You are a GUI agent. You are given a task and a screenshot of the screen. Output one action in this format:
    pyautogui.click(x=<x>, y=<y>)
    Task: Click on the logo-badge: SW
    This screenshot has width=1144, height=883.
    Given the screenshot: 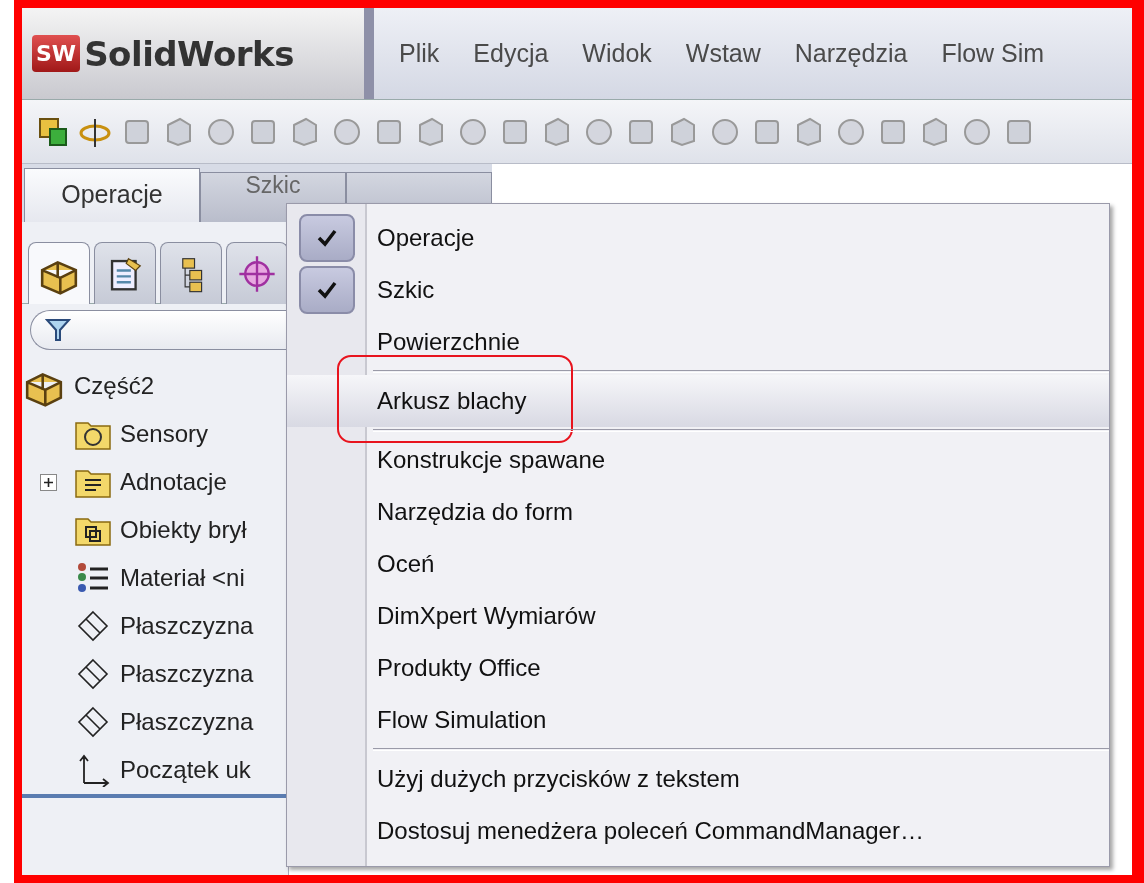 What is the action you would take?
    pyautogui.click(x=56, y=53)
    